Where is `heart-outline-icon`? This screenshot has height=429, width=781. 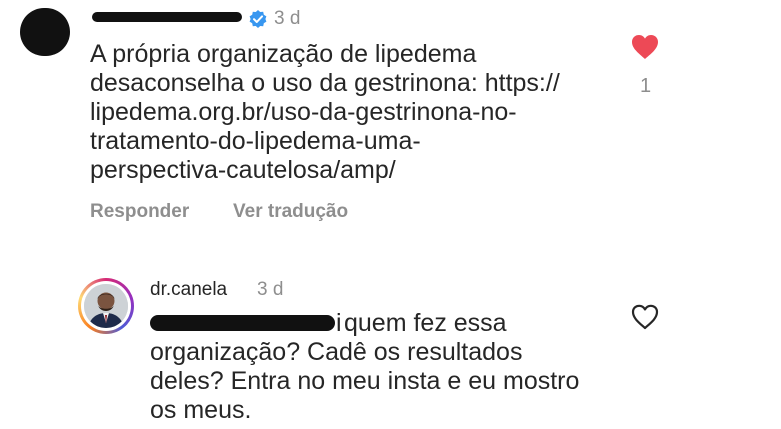
heart-outline-icon is located at coordinates (645, 317).